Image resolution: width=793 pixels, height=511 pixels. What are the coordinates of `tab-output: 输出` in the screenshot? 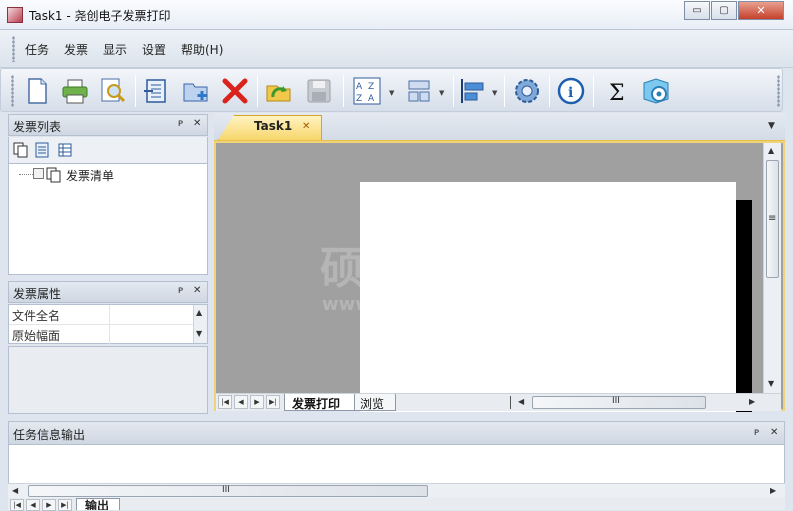 It's located at (98, 504).